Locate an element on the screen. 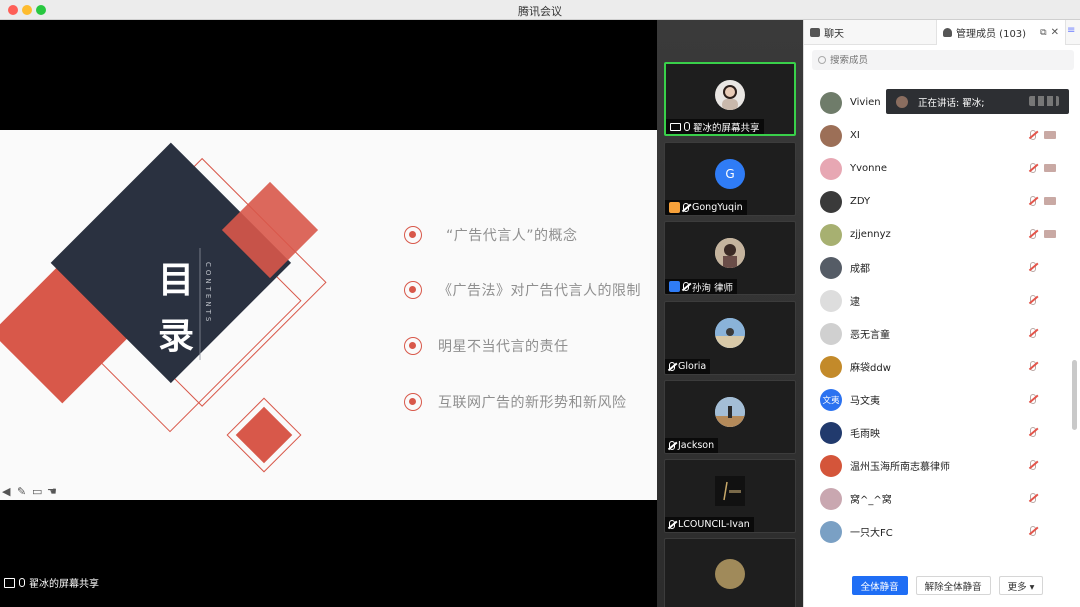 This screenshot has height=607, width=1080. member-row: XI is located at coordinates (936, 135).